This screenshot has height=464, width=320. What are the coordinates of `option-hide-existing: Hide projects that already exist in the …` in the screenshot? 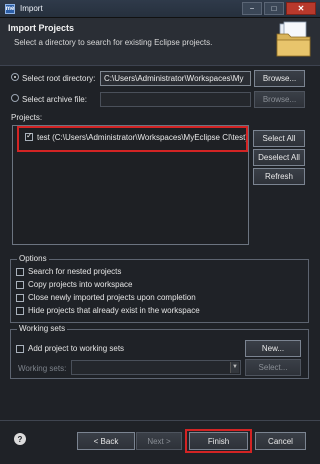 It's located at (108, 310).